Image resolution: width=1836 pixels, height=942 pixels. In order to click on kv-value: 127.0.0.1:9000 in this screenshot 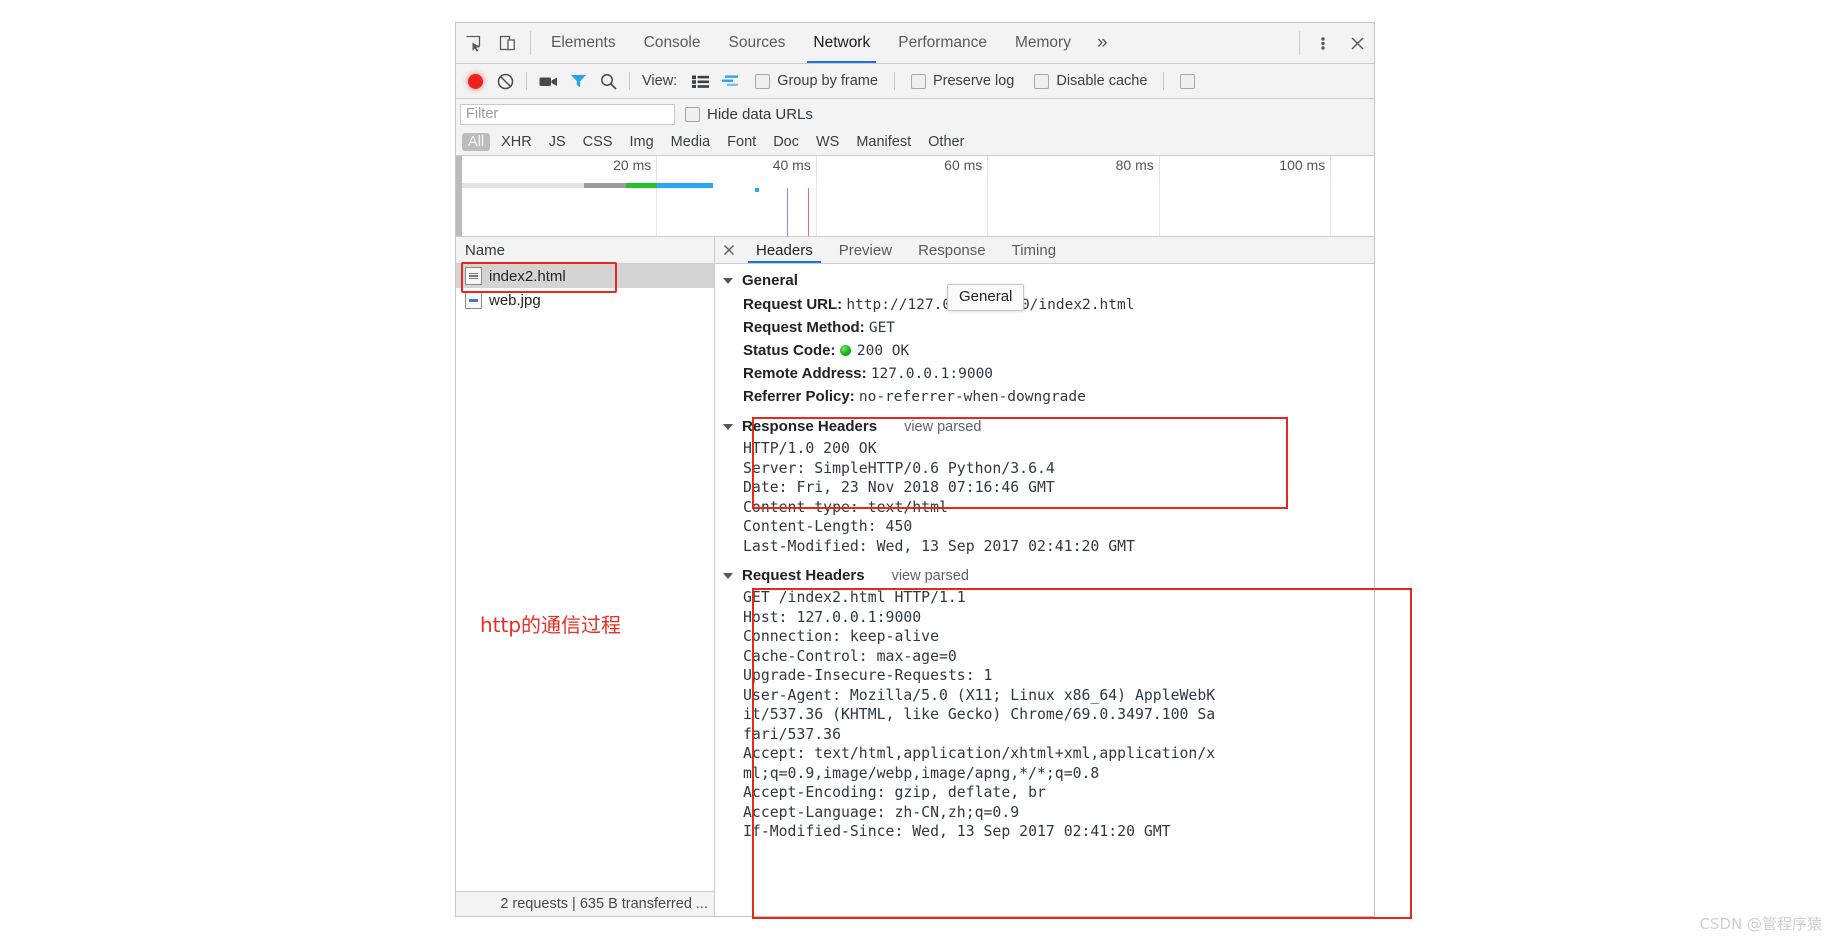, I will do `click(932, 373)`.